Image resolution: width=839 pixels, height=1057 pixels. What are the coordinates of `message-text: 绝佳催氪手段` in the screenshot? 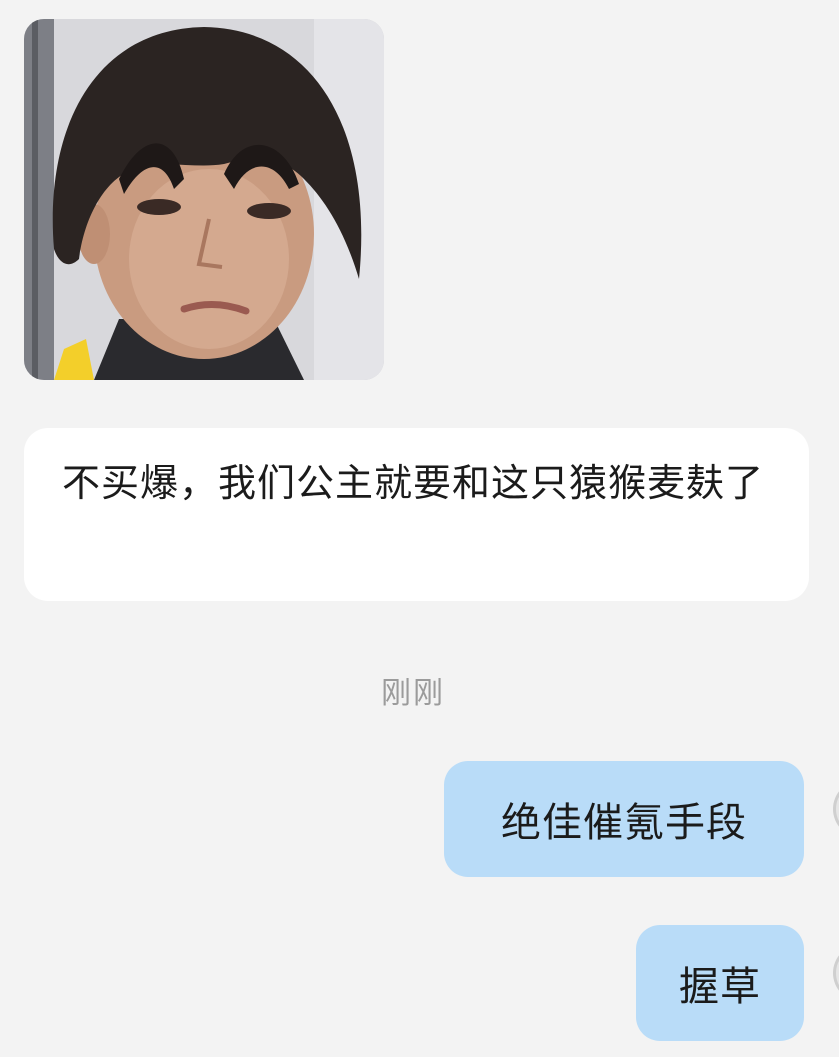 It's located at (624, 823).